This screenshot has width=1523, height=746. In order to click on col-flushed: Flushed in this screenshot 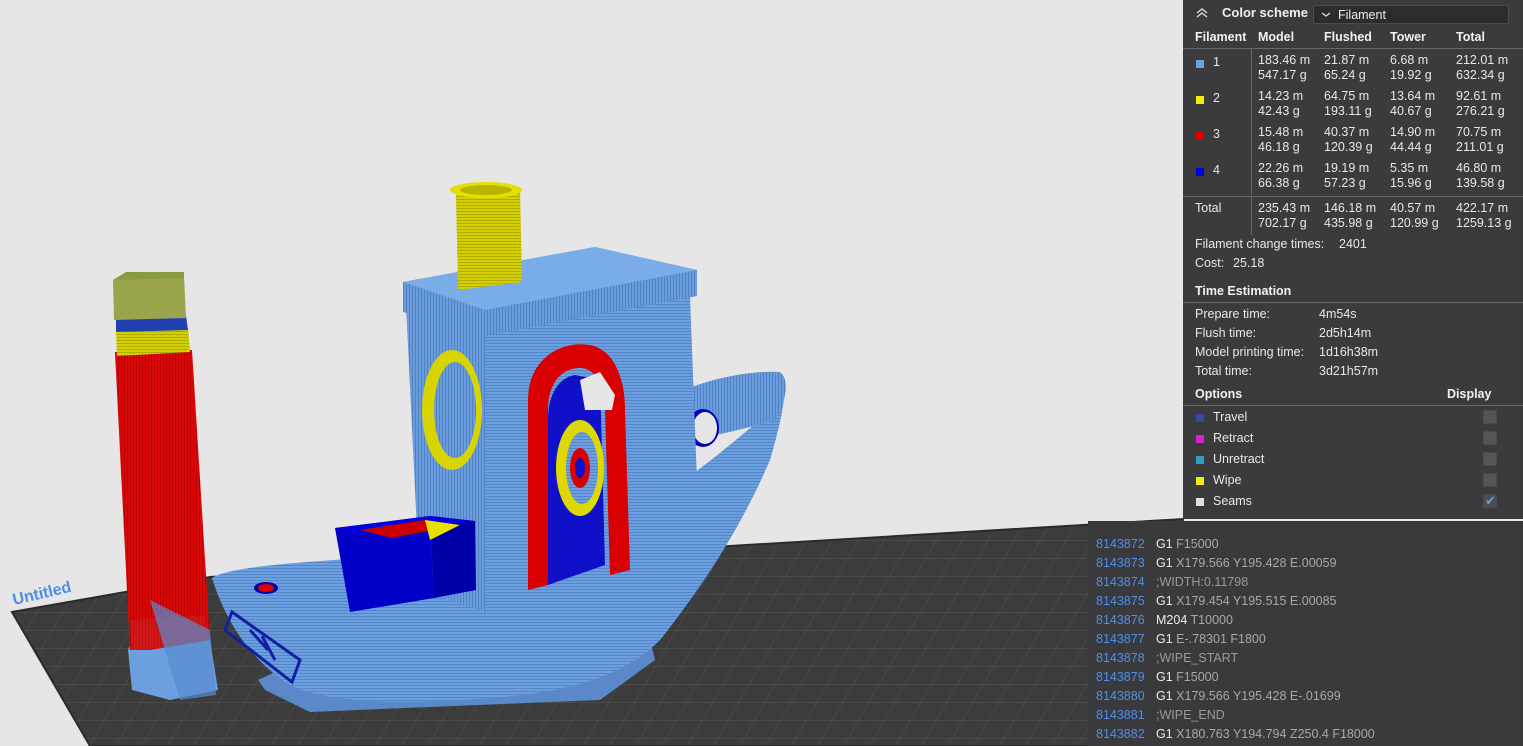, I will do `click(1348, 37)`.